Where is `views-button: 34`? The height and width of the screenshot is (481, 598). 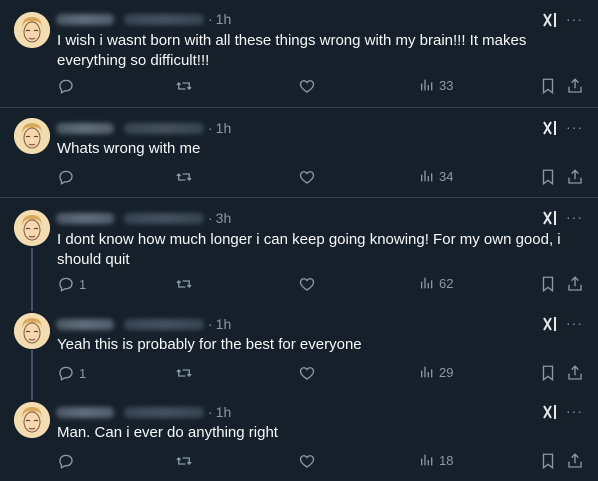 views-button: 34 is located at coordinates (436, 176).